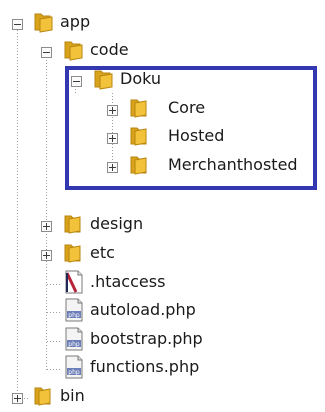 The width and height of the screenshot is (325, 412). I want to click on tree-label: autoload.php, so click(143, 309).